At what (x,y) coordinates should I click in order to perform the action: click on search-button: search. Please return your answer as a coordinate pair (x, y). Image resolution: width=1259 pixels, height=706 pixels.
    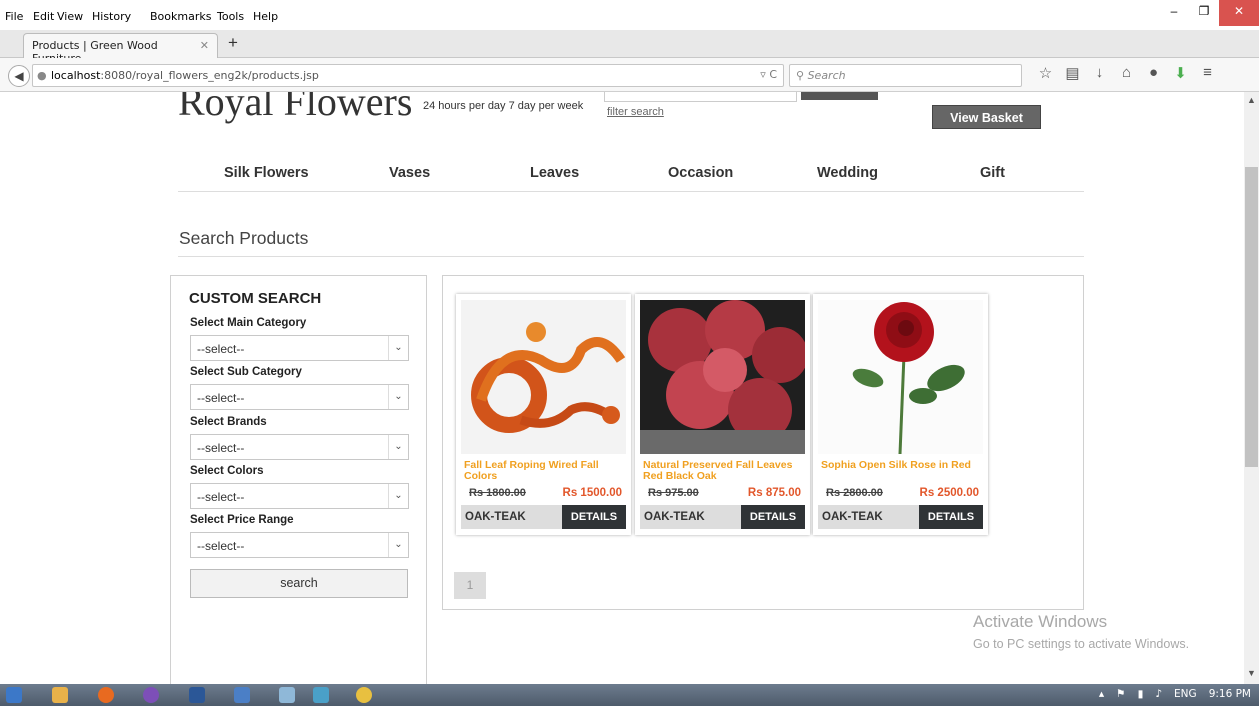
    Looking at the image, I should click on (299, 583).